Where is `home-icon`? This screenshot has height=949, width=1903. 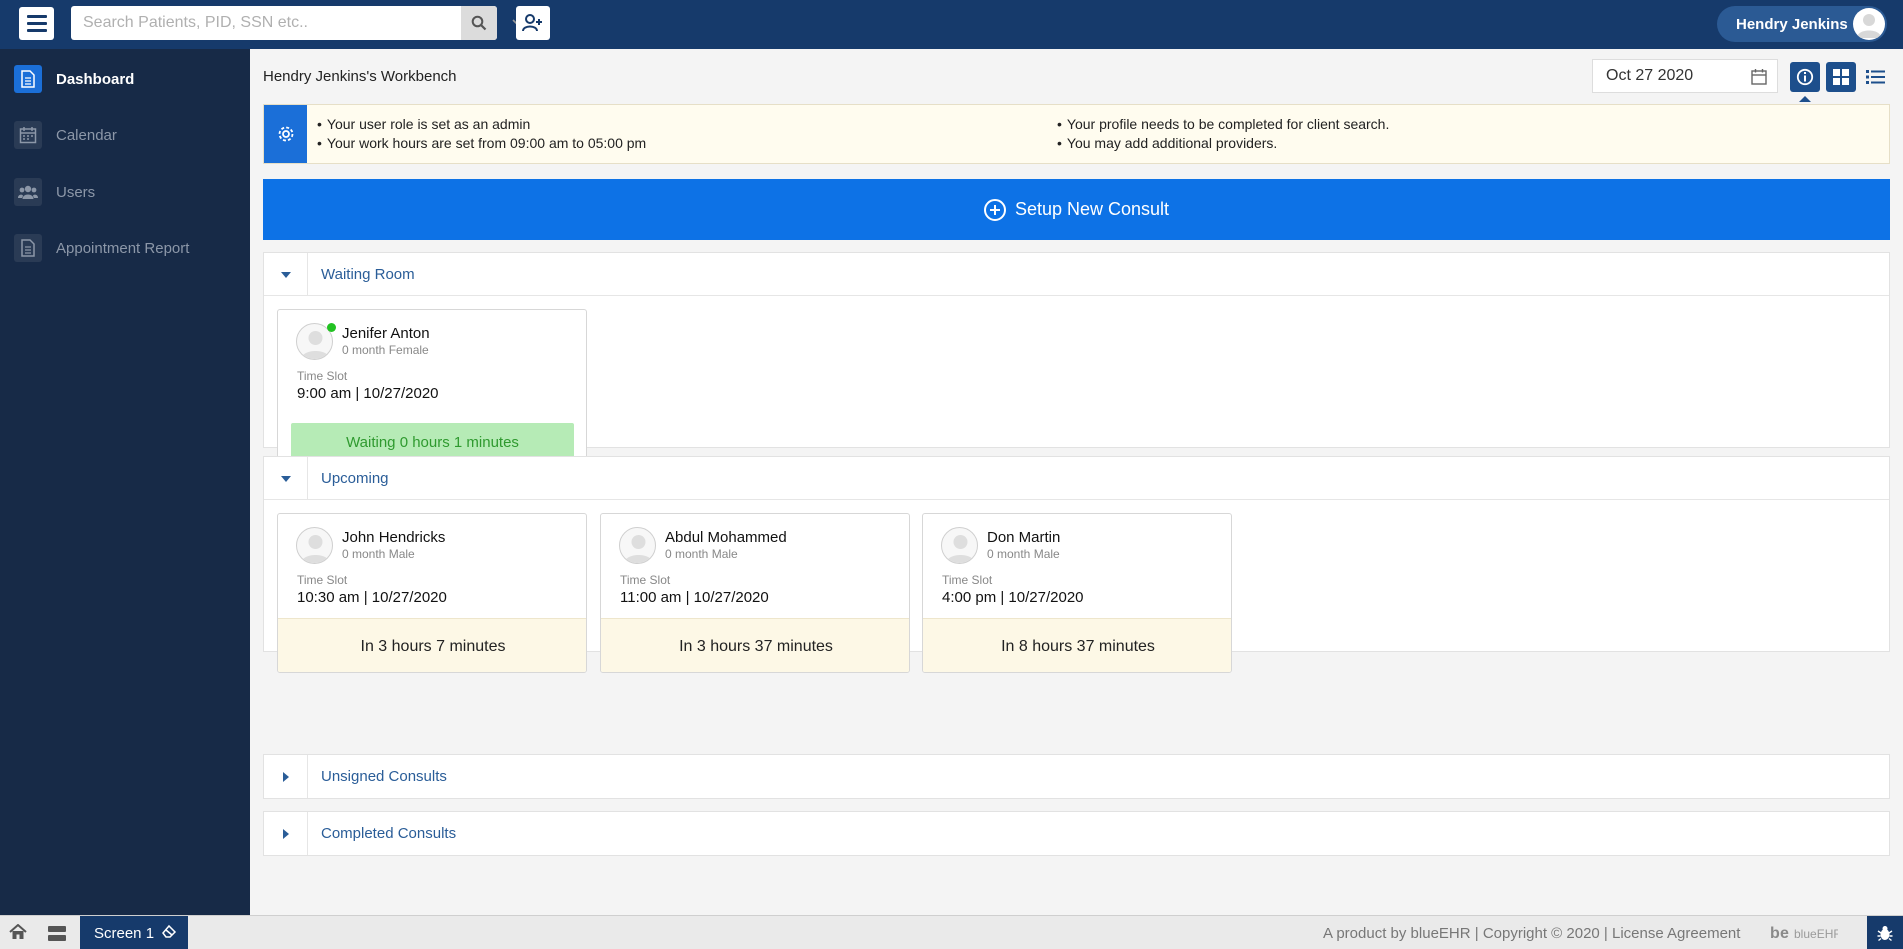 home-icon is located at coordinates (18, 932).